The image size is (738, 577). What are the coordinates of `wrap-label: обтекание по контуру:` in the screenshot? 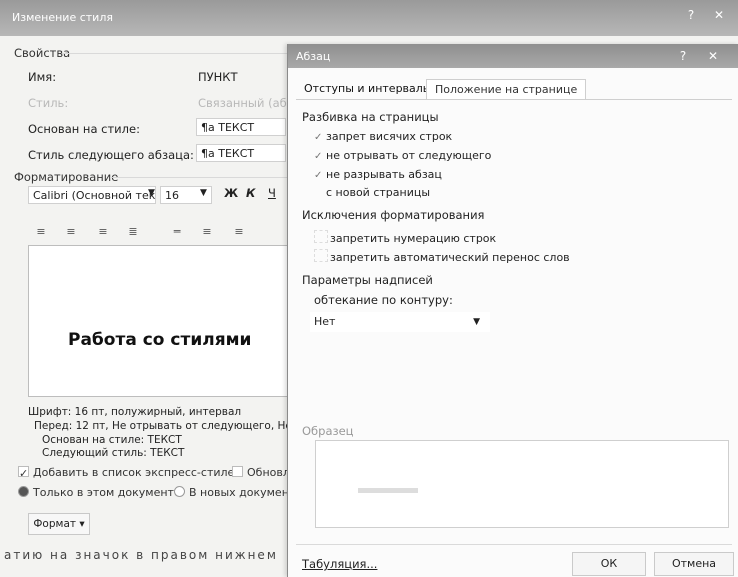 It's located at (383, 300).